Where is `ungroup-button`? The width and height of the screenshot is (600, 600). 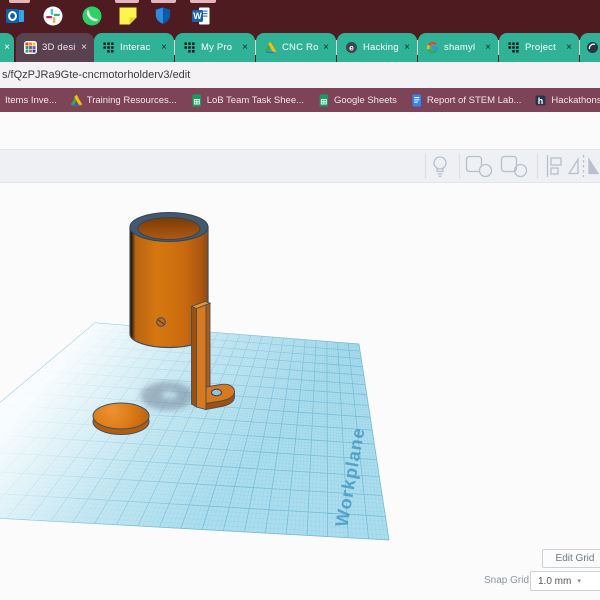 ungroup-button is located at coordinates (514, 166).